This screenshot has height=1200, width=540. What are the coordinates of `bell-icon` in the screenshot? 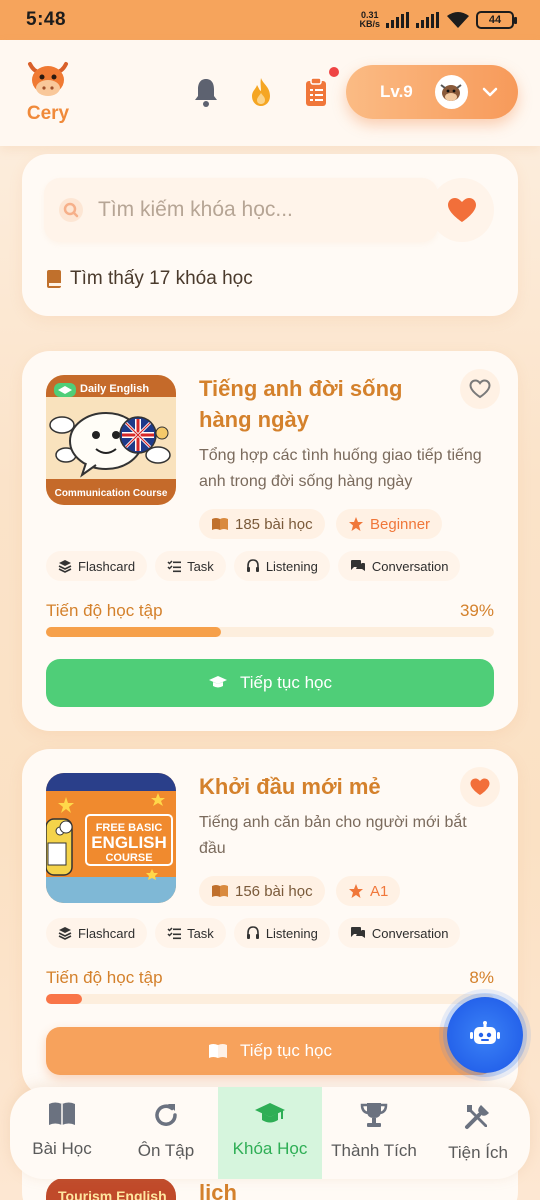 It's located at (206, 93).